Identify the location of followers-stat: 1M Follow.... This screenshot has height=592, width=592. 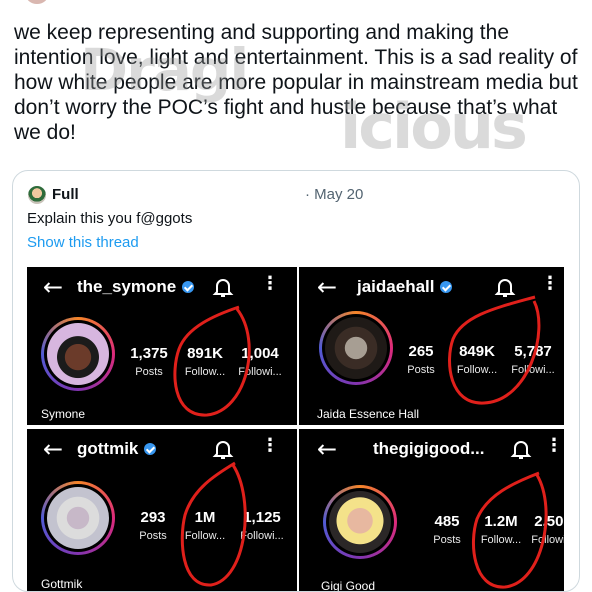
(205, 525).